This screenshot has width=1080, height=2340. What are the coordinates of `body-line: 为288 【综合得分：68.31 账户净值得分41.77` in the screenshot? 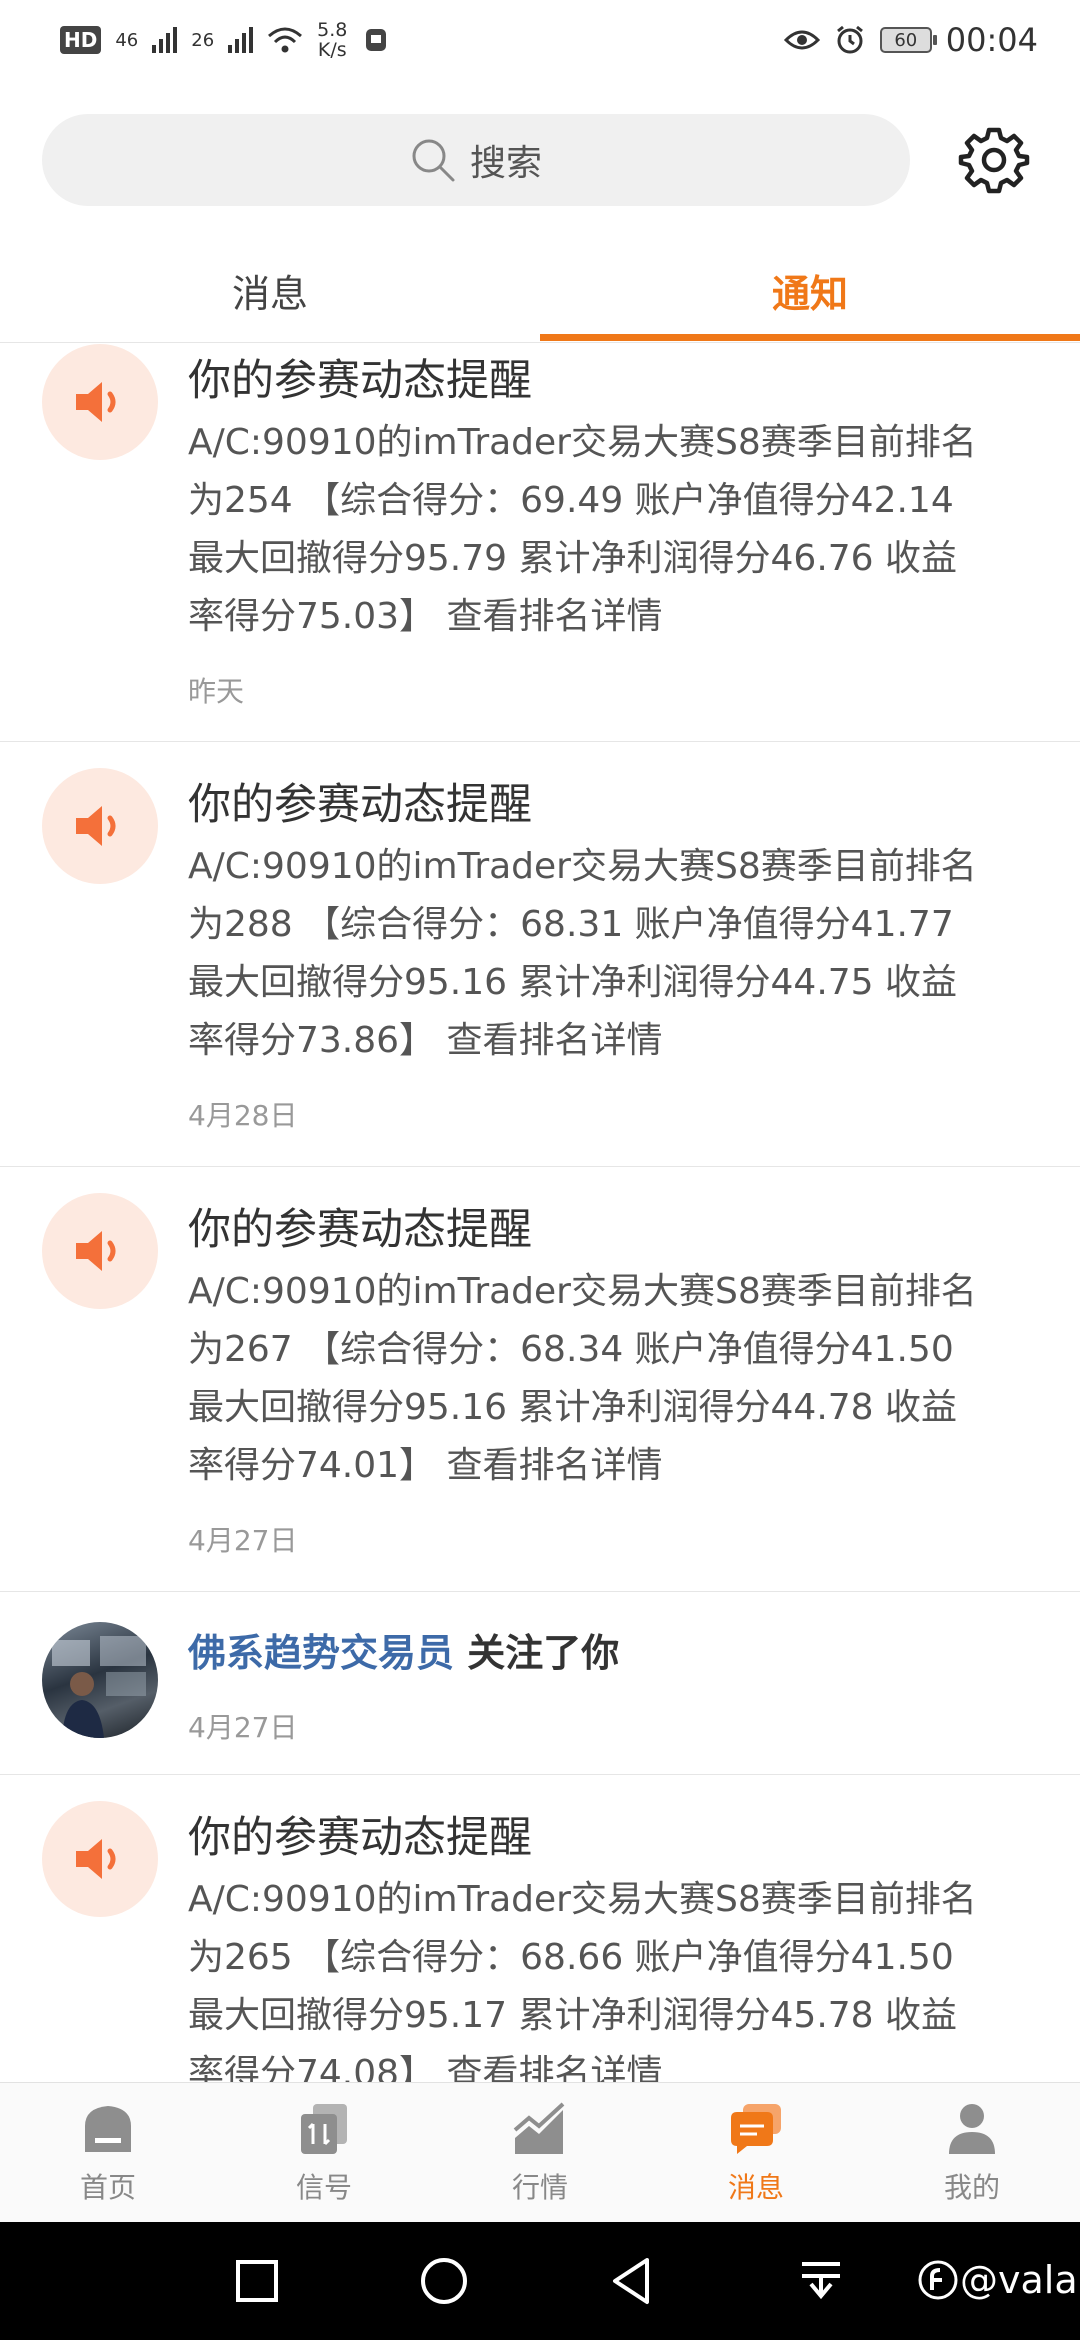 It's located at (571, 924).